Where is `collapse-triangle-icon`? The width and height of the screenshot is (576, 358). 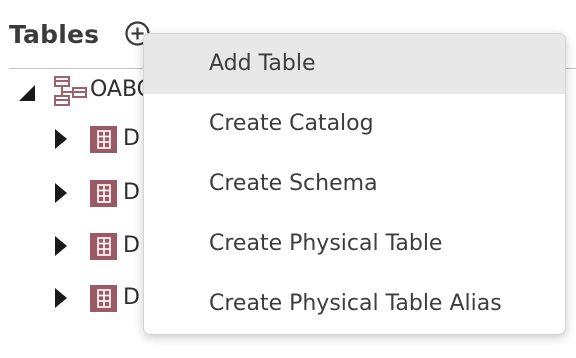 collapse-triangle-icon is located at coordinates (27, 93).